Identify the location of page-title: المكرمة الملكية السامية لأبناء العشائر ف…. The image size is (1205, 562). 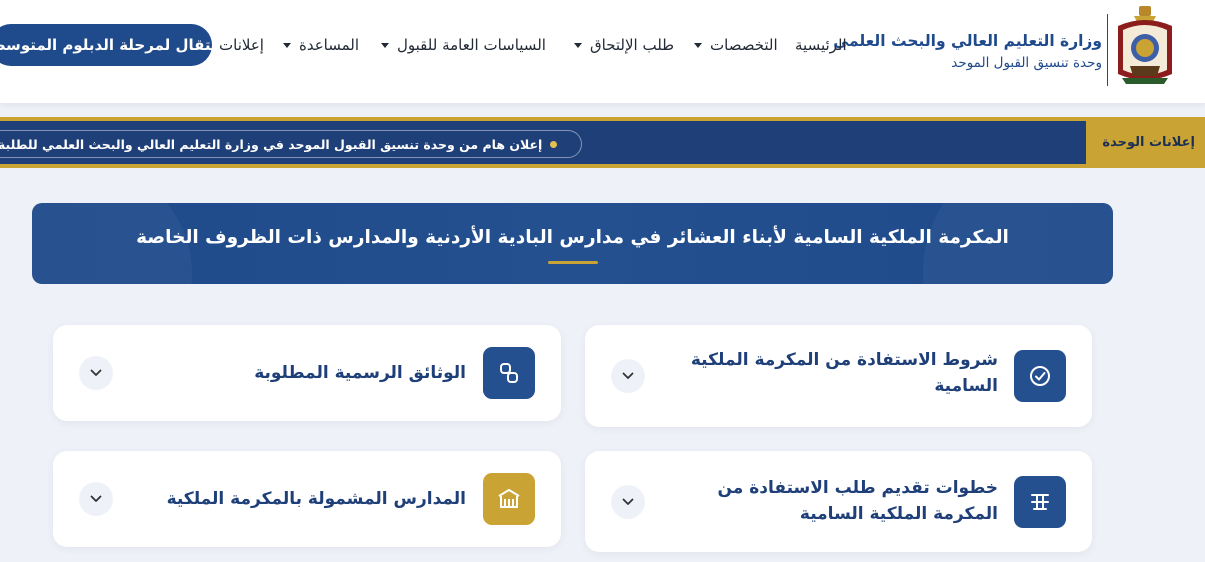
(572, 237).